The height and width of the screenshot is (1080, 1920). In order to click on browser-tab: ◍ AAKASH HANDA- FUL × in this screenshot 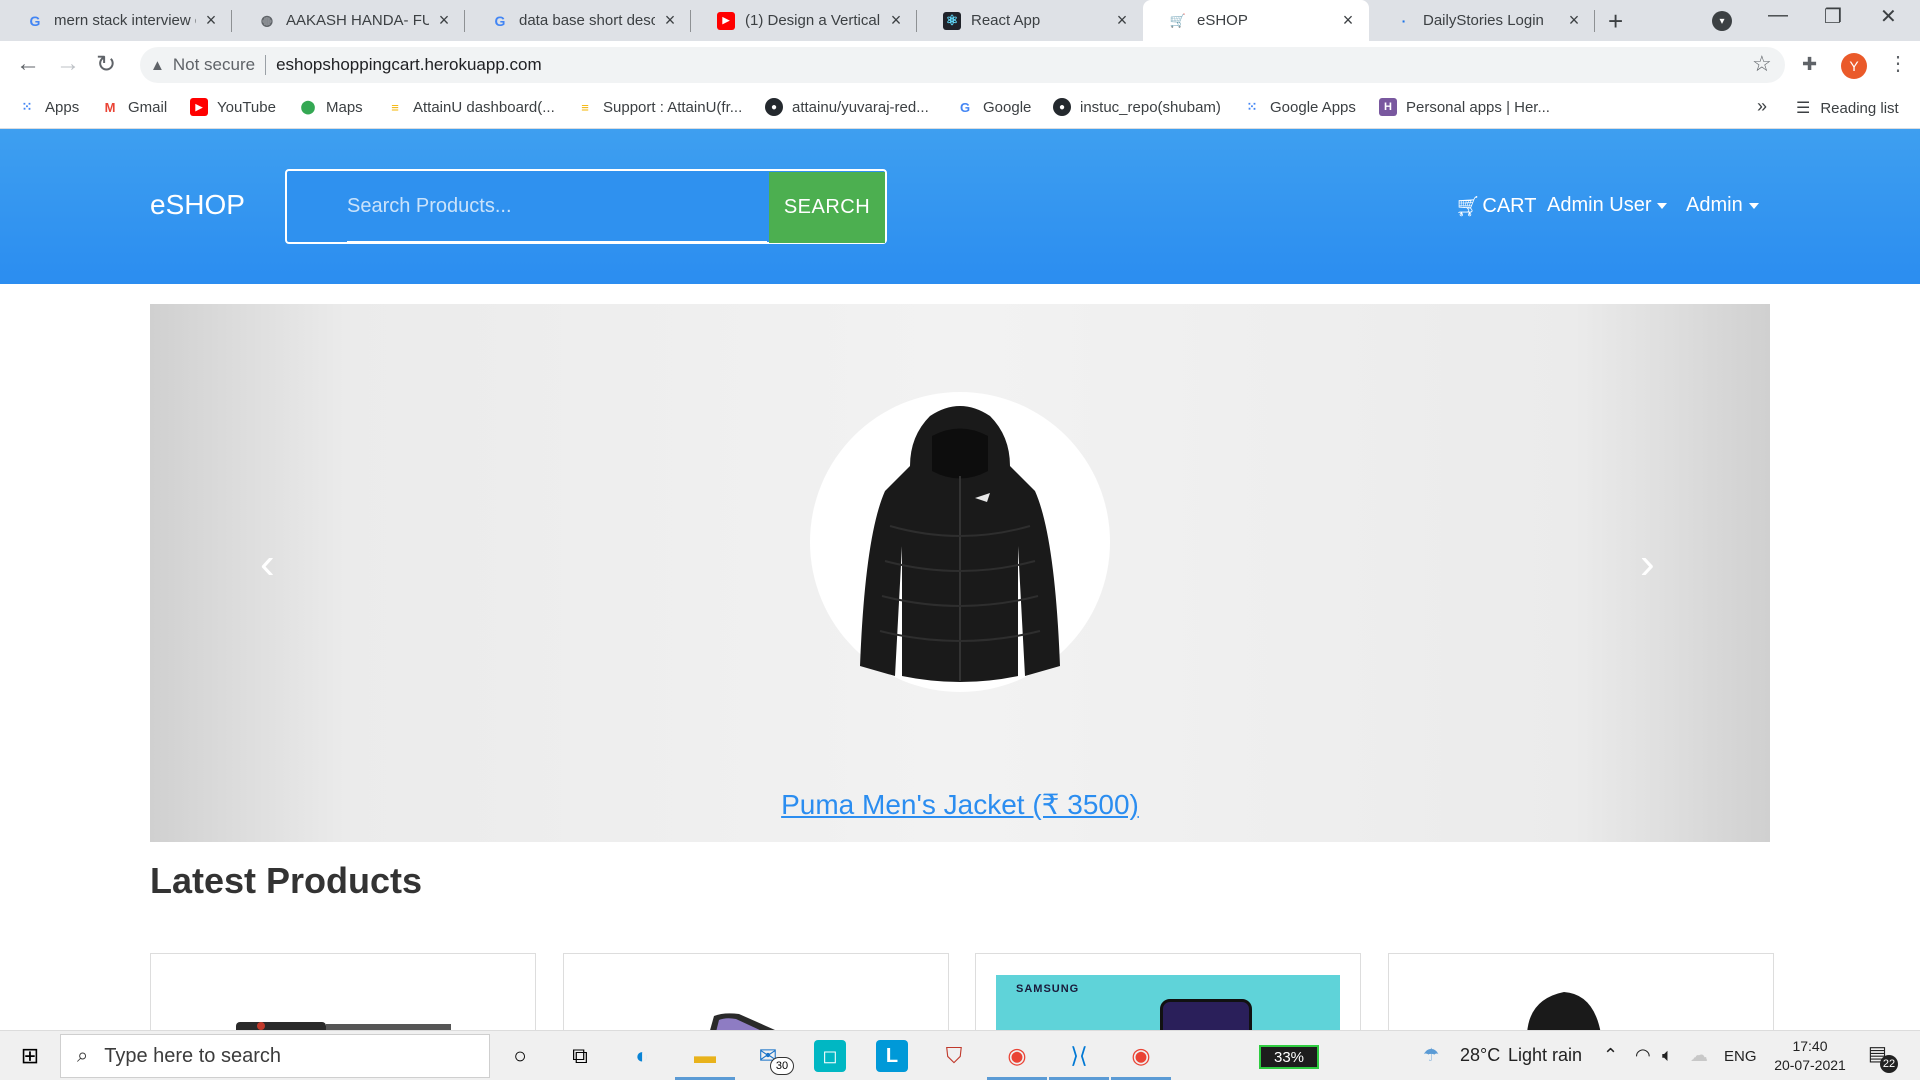, I will do `click(348, 20)`.